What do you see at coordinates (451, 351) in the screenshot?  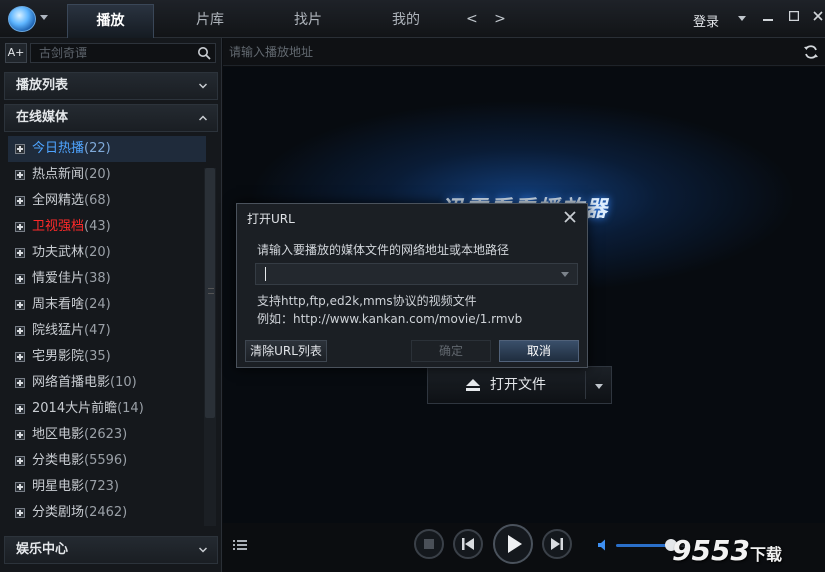 I see `ok-button: 确定` at bounding box center [451, 351].